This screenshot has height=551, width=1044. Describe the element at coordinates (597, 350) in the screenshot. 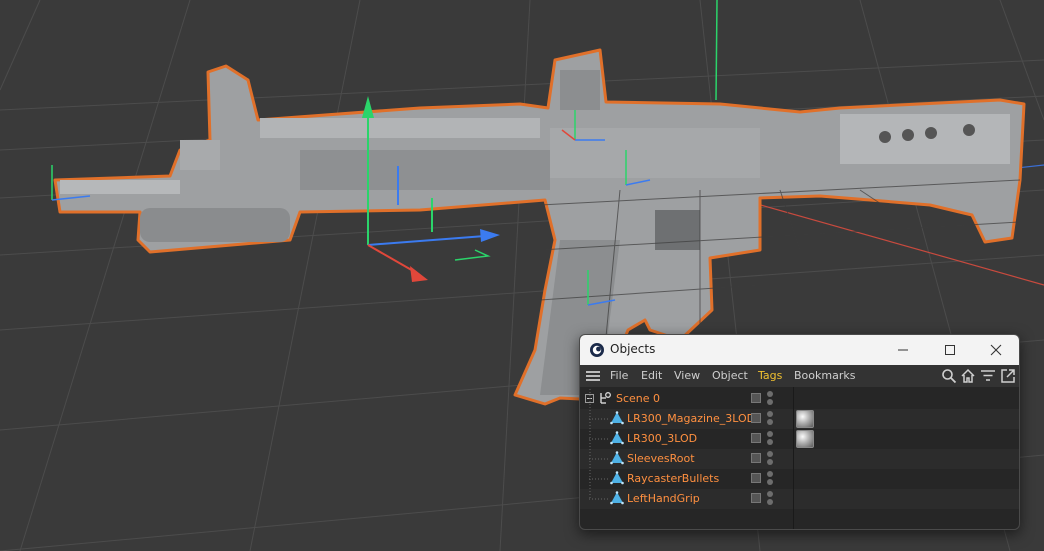

I see `cinema4d-icon` at that location.